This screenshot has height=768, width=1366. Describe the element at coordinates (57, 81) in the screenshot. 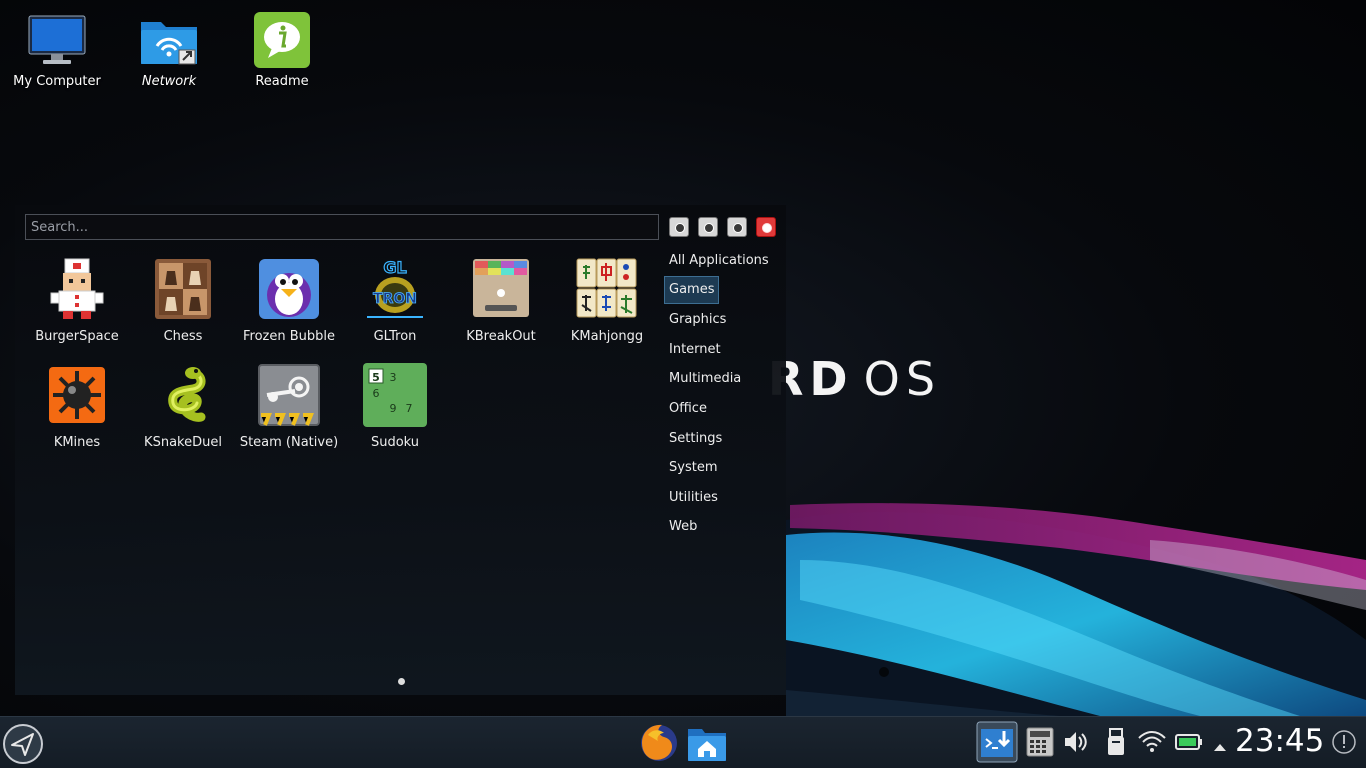

I see `desktop-icon-label: My Computer` at that location.